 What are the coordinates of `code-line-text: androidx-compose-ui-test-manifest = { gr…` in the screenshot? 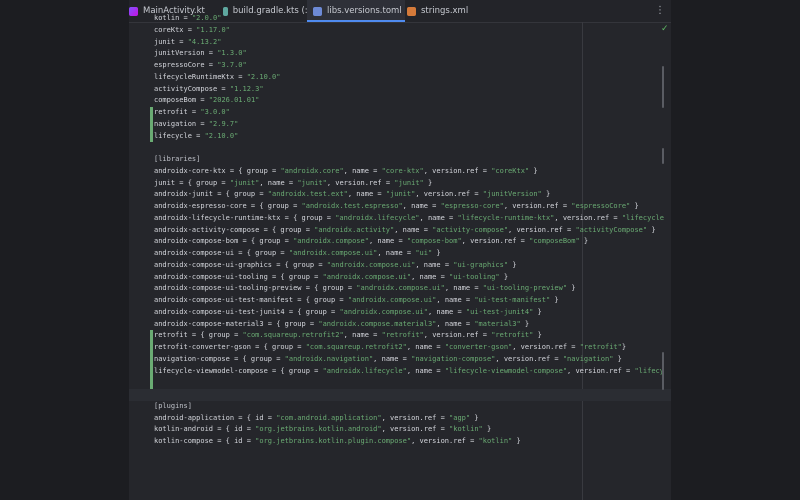 It's located at (356, 300).